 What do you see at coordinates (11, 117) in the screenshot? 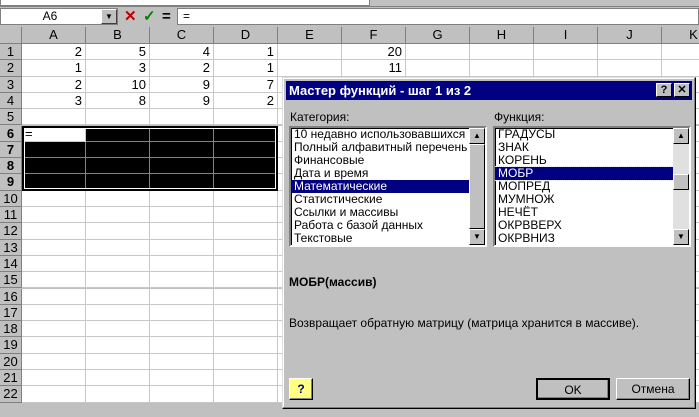
I see `row-header-5: 5` at bounding box center [11, 117].